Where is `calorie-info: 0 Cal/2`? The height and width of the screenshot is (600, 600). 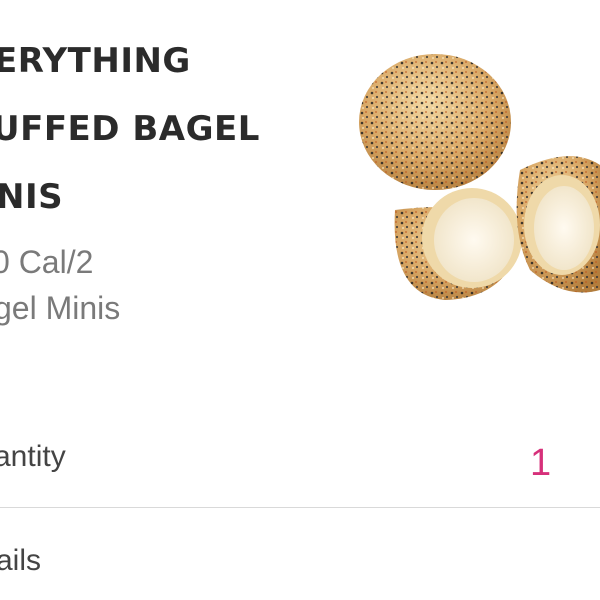 calorie-info: 0 Cal/2 is located at coordinates (47, 262).